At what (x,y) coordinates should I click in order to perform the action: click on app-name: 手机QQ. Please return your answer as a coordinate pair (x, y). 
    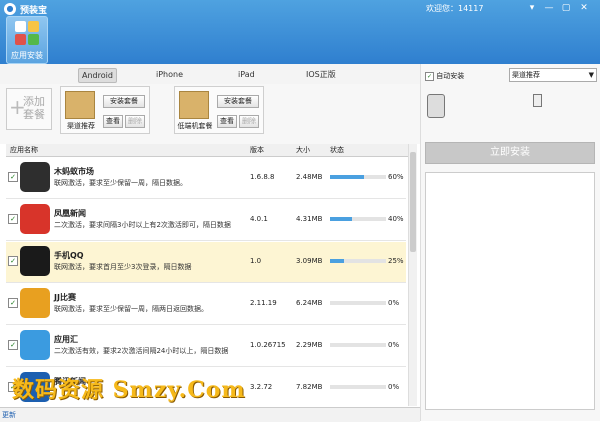
    Looking at the image, I should click on (69, 255).